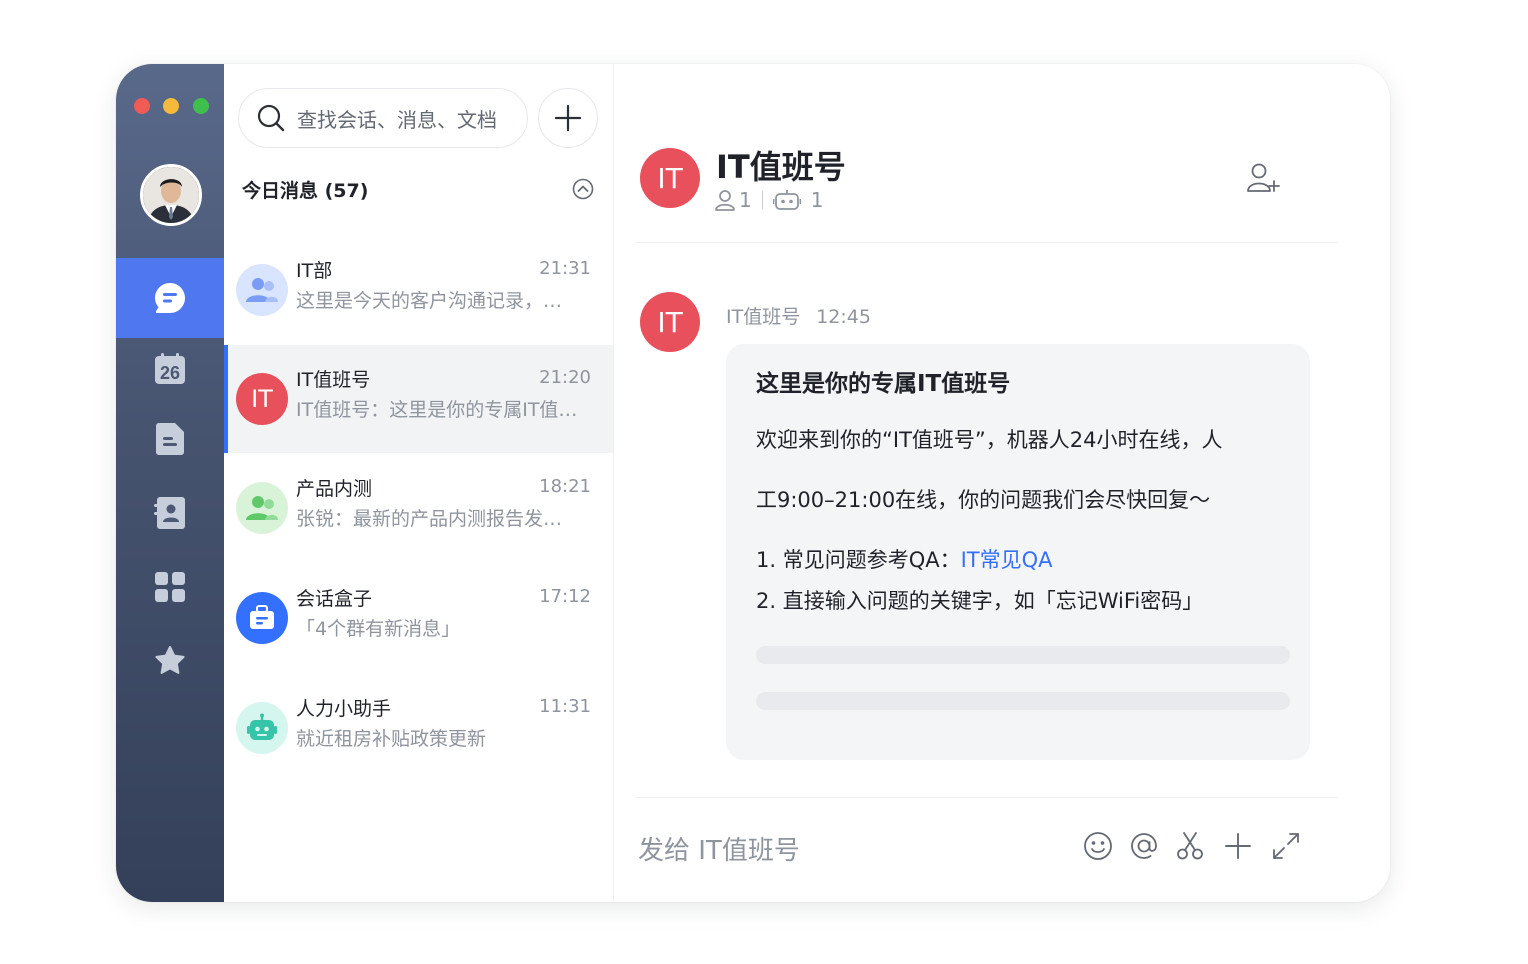 The image size is (1528, 964). What do you see at coordinates (391, 739) in the screenshot?
I see `conversation-preview: 就近租房补贴政策更新` at bounding box center [391, 739].